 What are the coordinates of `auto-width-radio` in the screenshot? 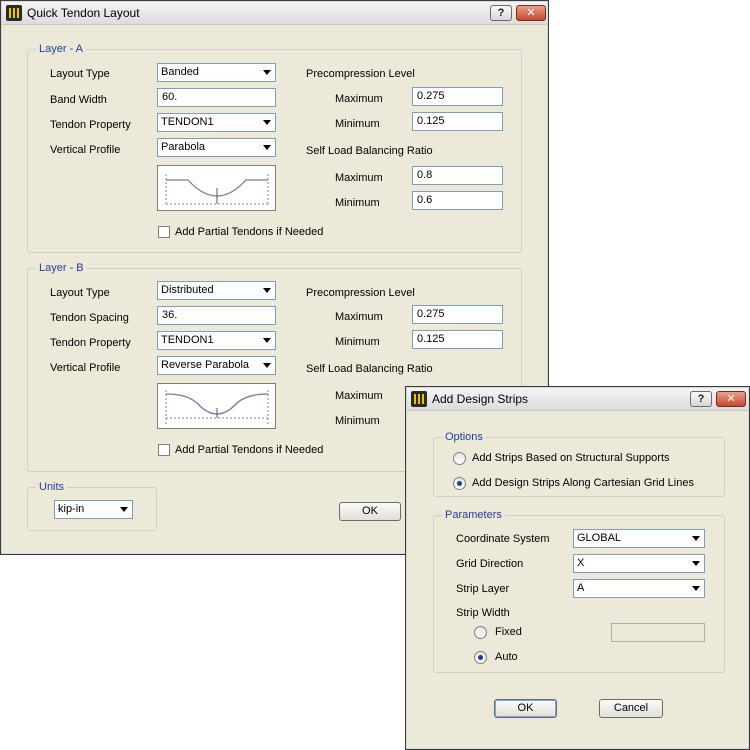 It's located at (480, 657).